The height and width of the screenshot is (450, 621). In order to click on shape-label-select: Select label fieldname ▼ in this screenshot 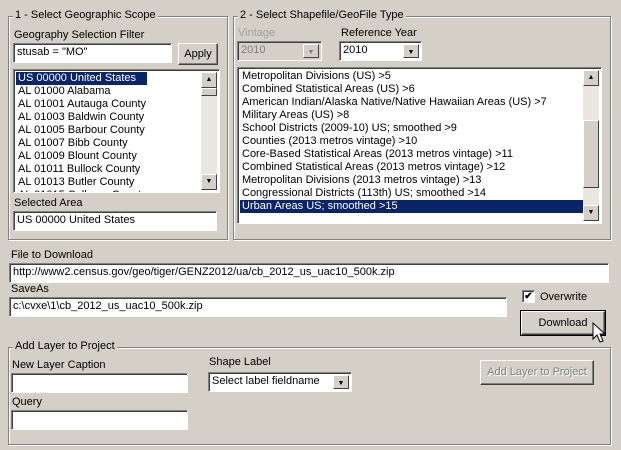, I will do `click(280, 382)`.